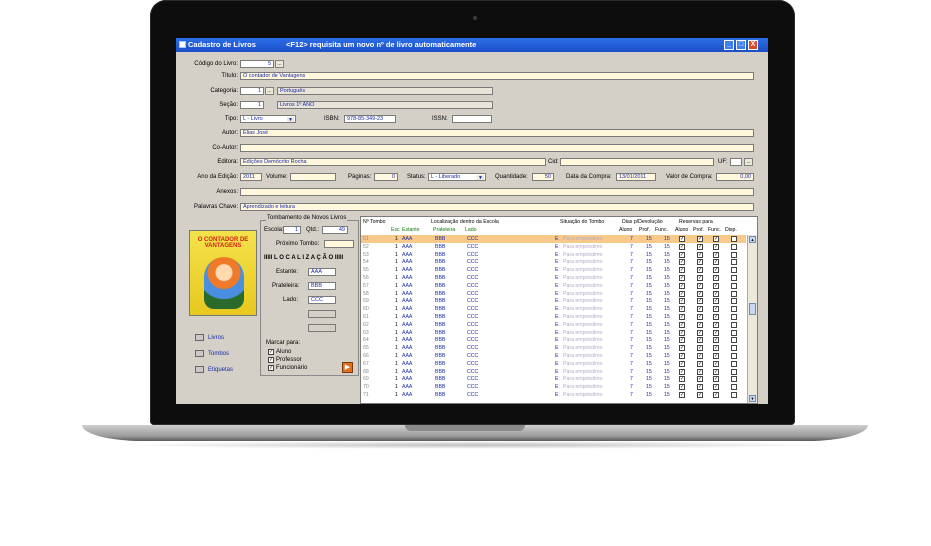 This screenshot has height=546, width=931. What do you see at coordinates (553, 333) in the screenshot?
I see `table-row: 63 1 AAA BBB CCC E Para empréstimo 7 15 15 ✓ ✓ ✓` at bounding box center [553, 333].